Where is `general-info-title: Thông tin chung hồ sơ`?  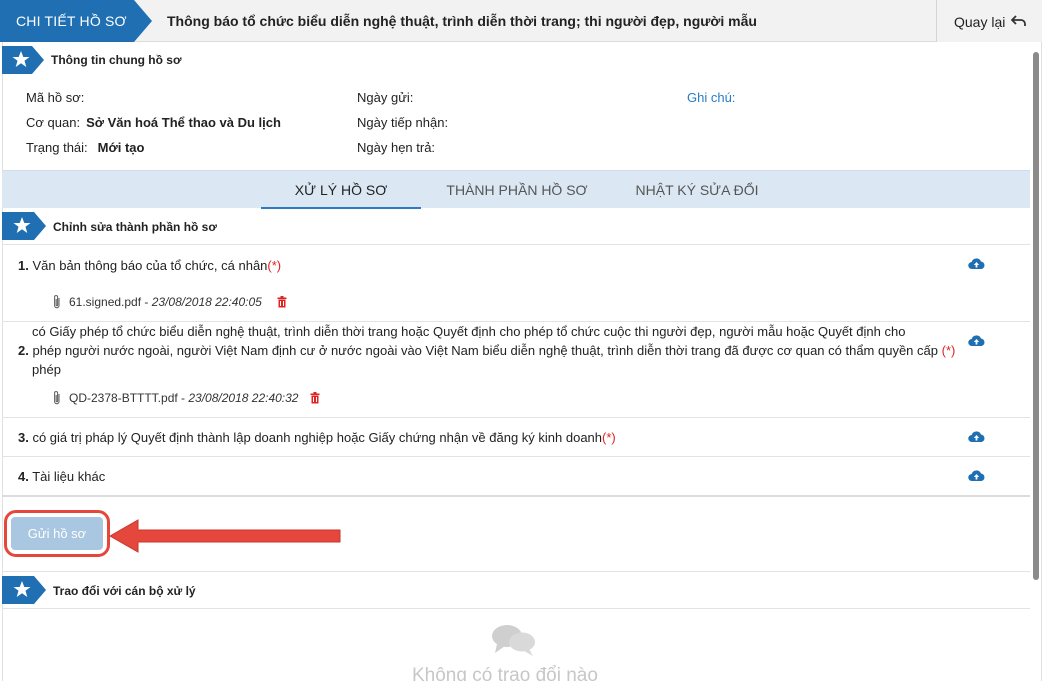 general-info-title: Thông tin chung hồ sơ is located at coordinates (116, 60).